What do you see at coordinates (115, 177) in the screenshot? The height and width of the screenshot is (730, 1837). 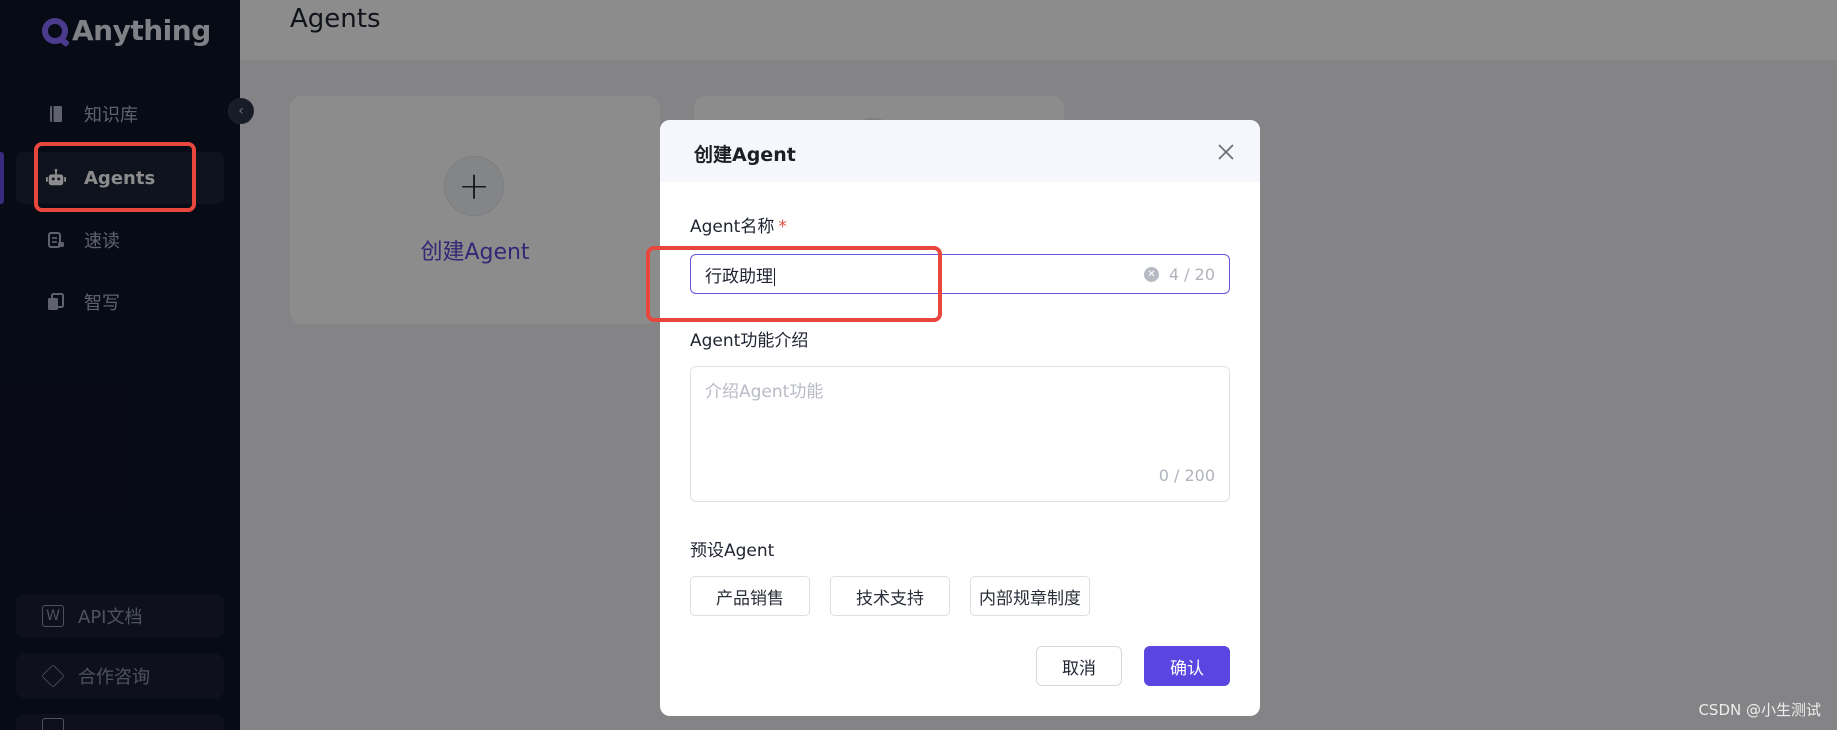 I see `annotation-highlight-agents` at bounding box center [115, 177].